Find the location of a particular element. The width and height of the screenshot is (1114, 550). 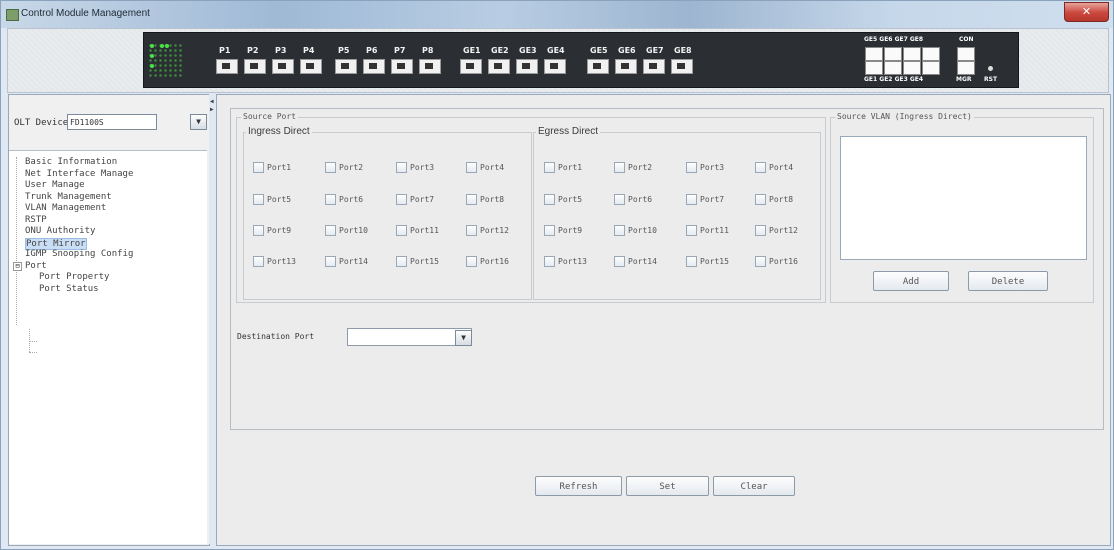

tree-item: Port Mirror is located at coordinates (56, 243).